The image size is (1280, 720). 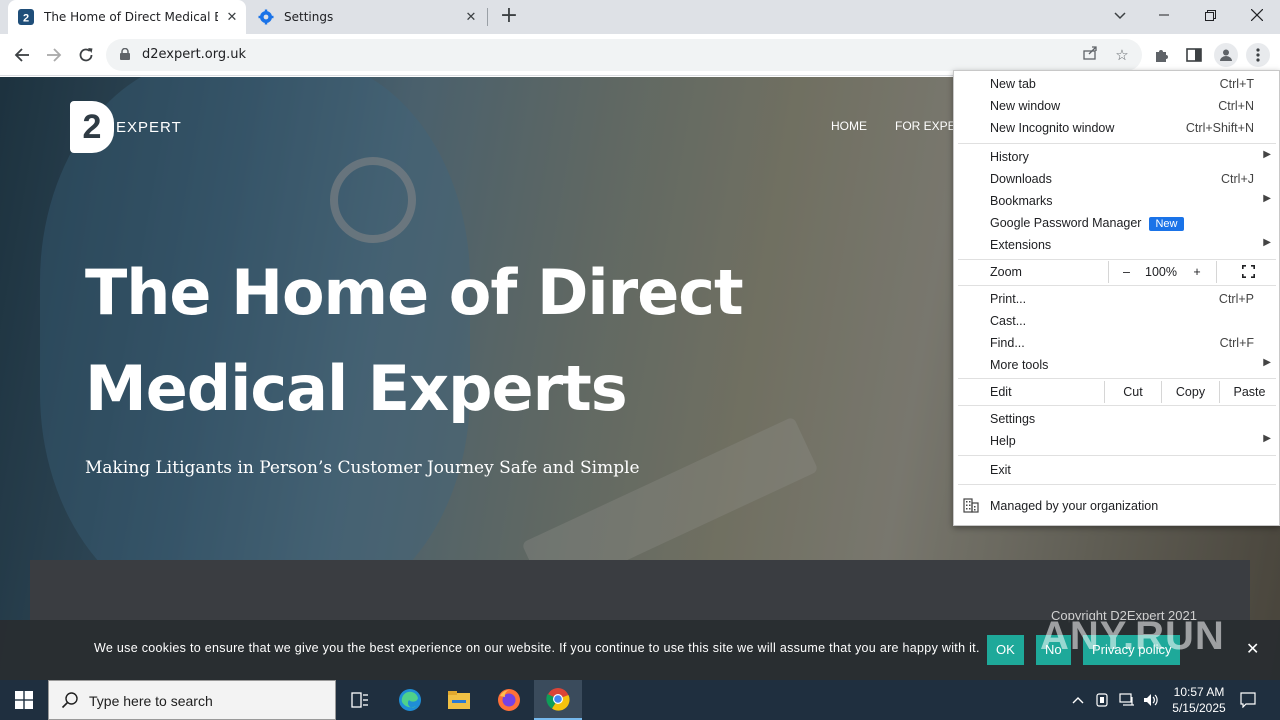 I want to click on forward-arrow-icon, so click(x=54, y=55).